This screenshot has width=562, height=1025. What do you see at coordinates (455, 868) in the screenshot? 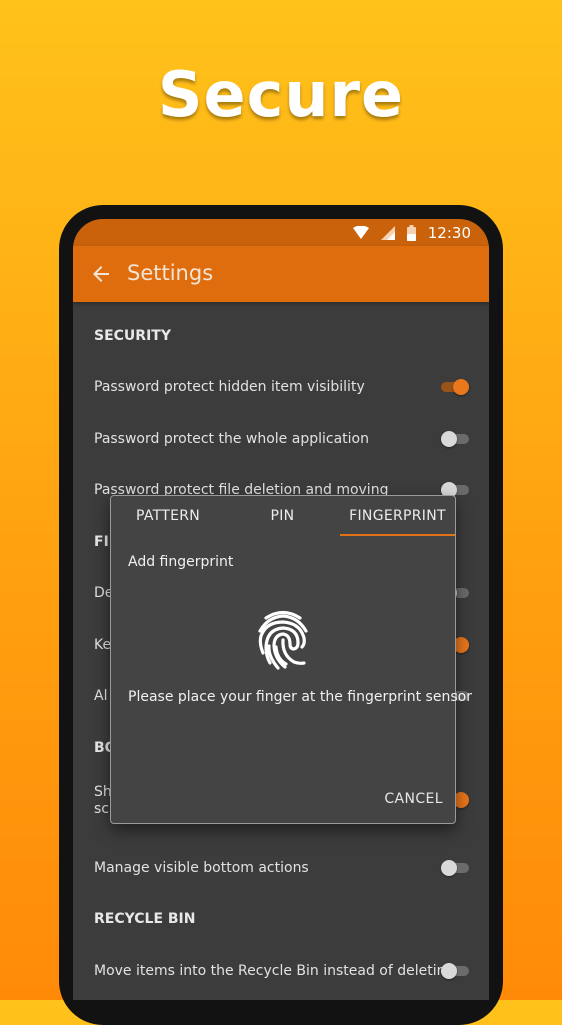
I see `toggle-manage-bottom-actions` at bounding box center [455, 868].